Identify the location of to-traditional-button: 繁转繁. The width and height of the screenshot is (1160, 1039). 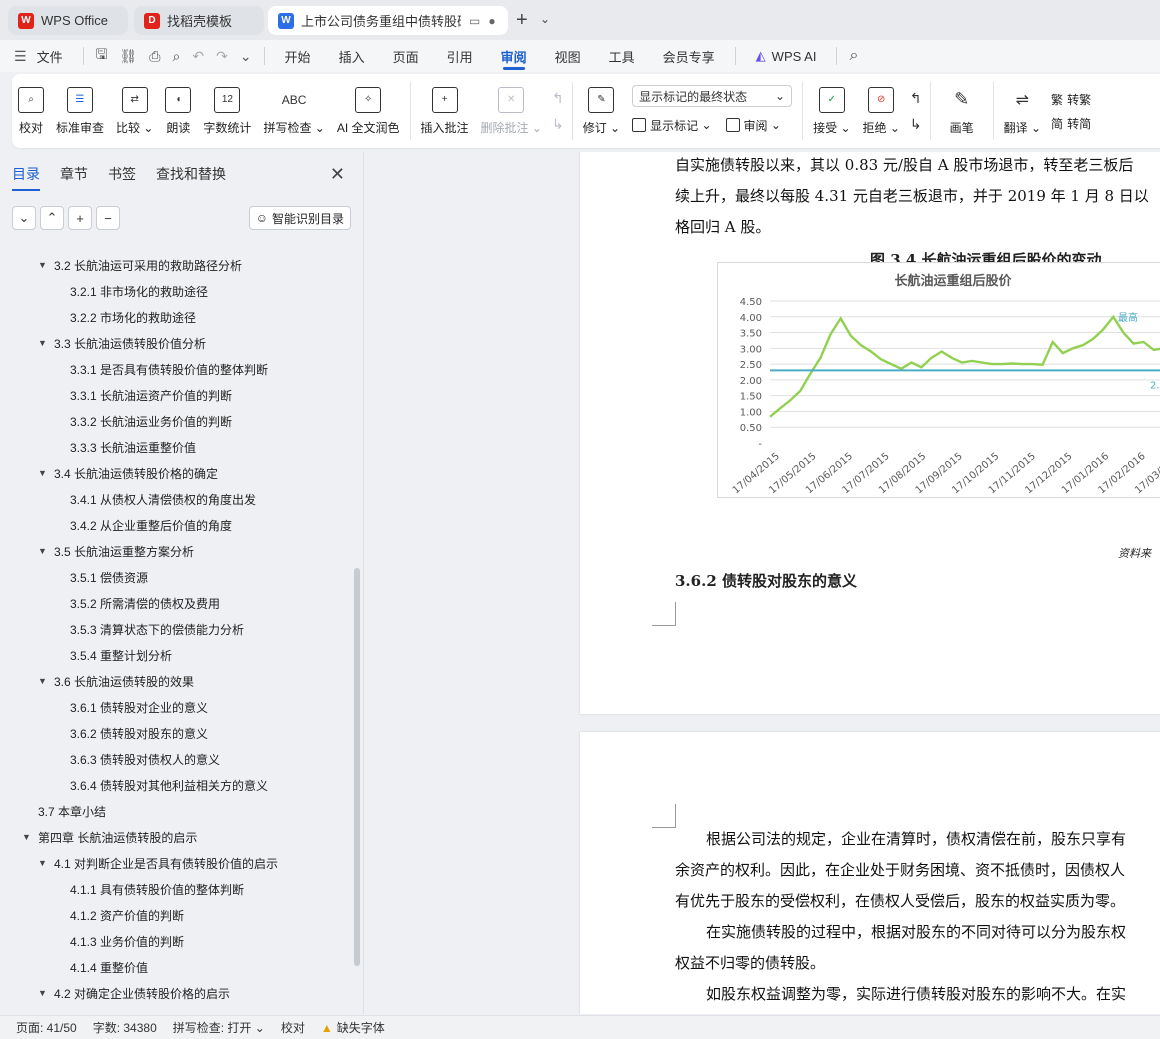
(1071, 99).